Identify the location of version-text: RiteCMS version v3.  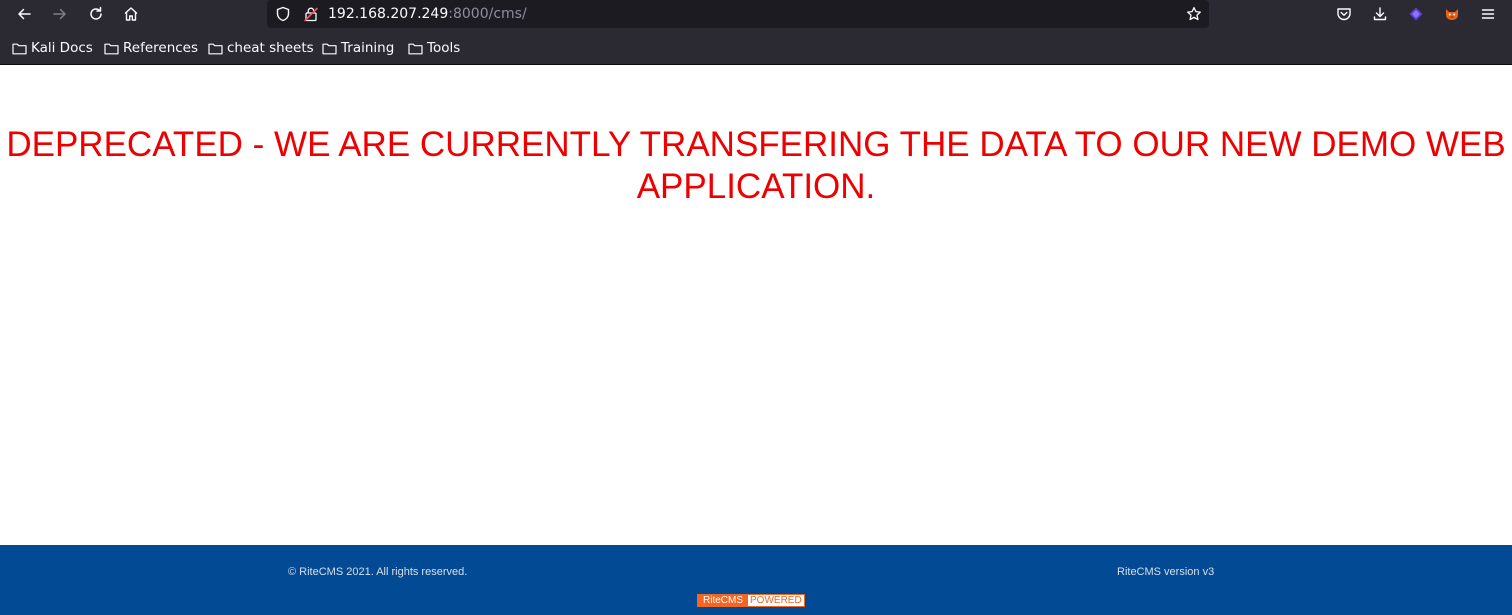
(1166, 572).